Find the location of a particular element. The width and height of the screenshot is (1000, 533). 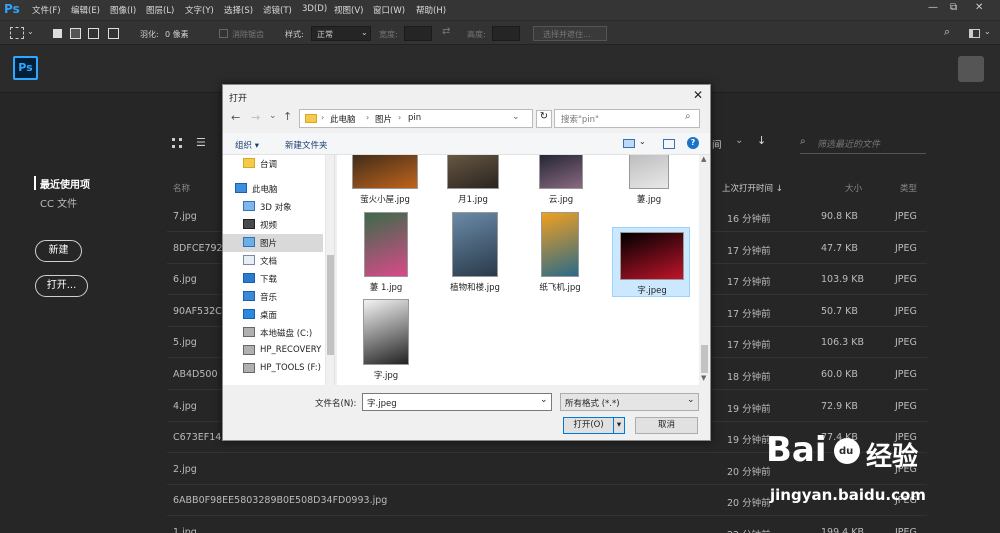

menu-help: 帮助(H) is located at coordinates (431, 10).